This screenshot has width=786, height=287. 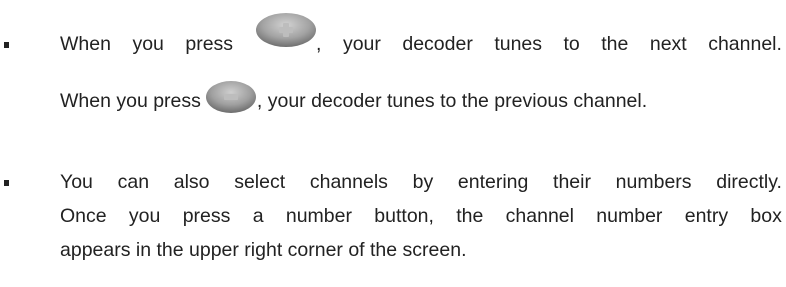 I want to click on text-word: numbers, so click(x=653, y=182).